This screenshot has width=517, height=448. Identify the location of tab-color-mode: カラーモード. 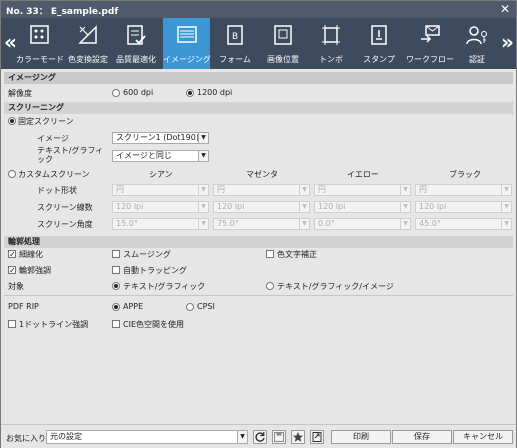
(40, 43).